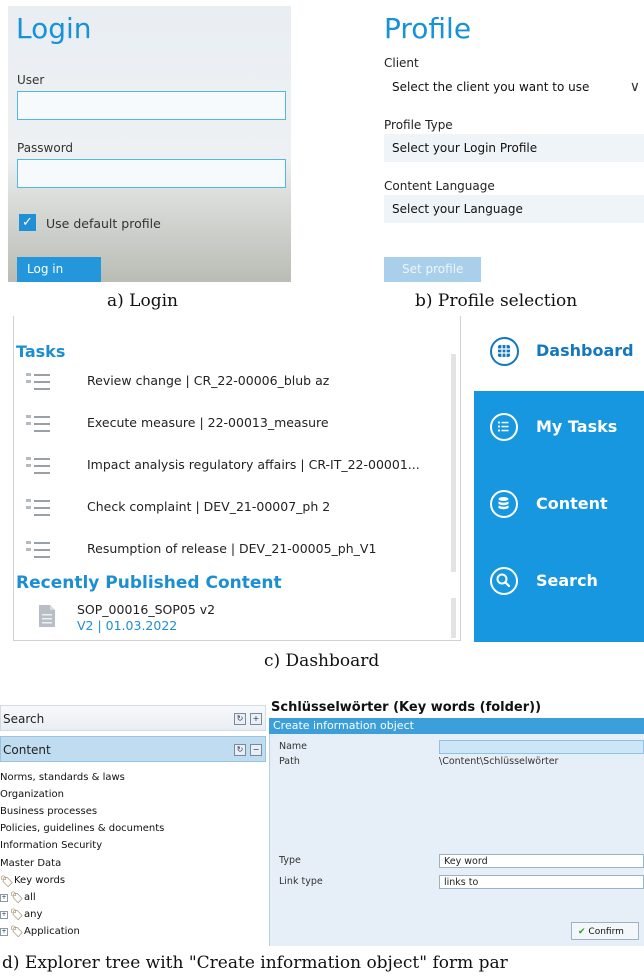 This screenshot has width=644, height=979. I want to click on set-profile-button: Set profile, so click(432, 269).